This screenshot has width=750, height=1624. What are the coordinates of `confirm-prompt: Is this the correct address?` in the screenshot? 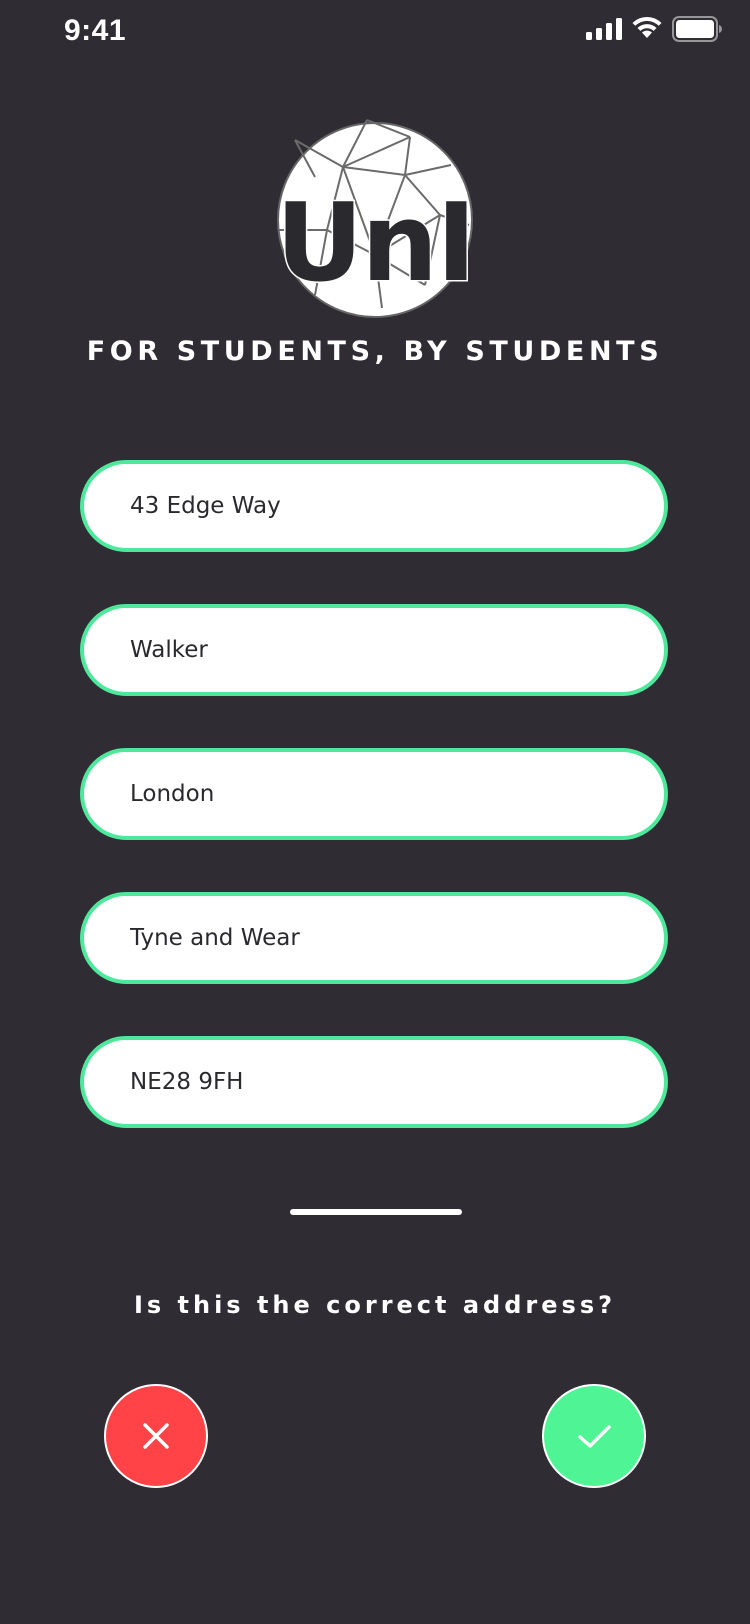 It's located at (375, 1305).